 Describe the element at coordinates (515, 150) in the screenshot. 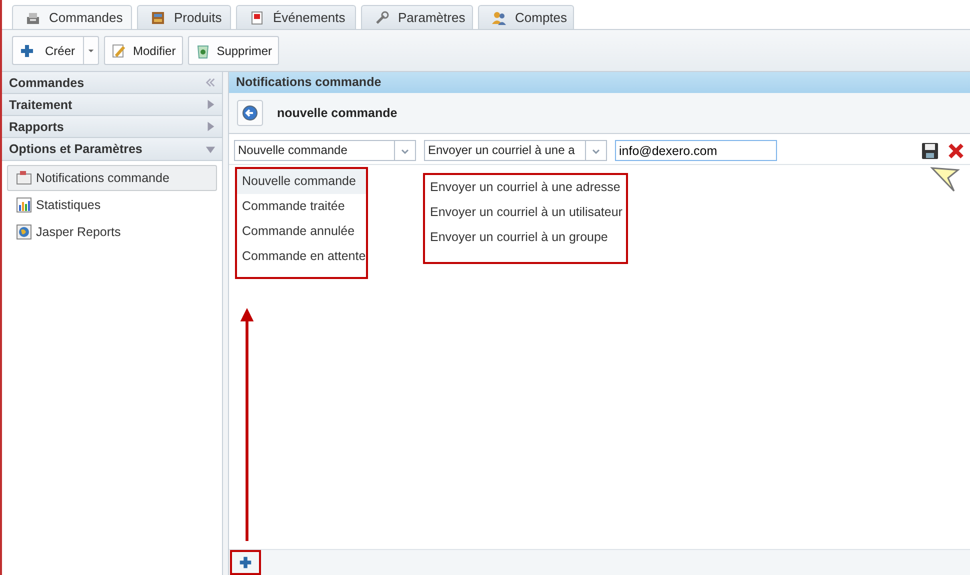

I see `dropdown-field: Envoyer un courriel à une a` at that location.